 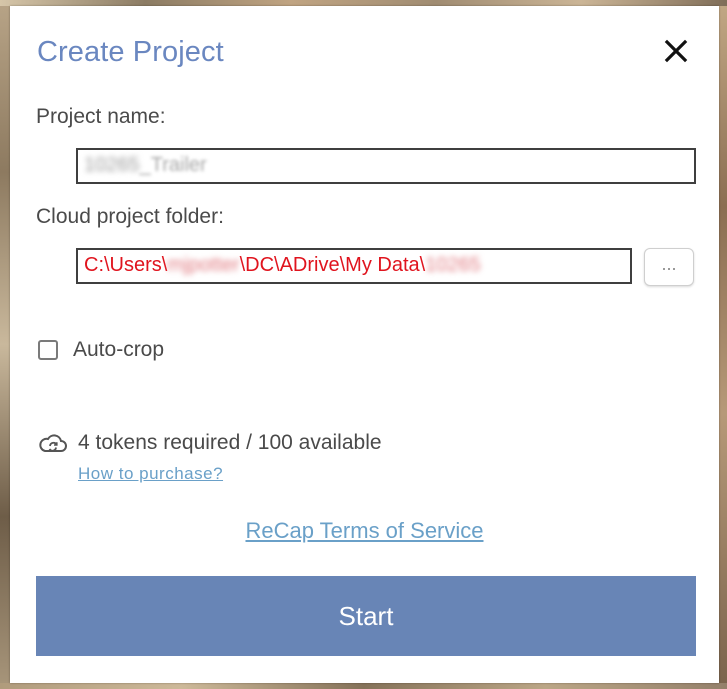 I want to click on terms-of-service-link: ReCap Terms of Service, so click(x=364, y=531).